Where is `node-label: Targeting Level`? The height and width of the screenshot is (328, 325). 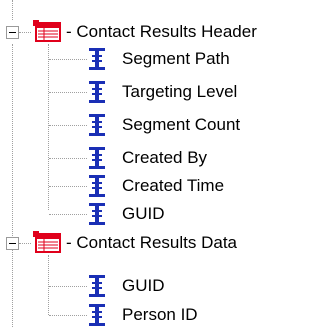 node-label: Targeting Level is located at coordinates (180, 91).